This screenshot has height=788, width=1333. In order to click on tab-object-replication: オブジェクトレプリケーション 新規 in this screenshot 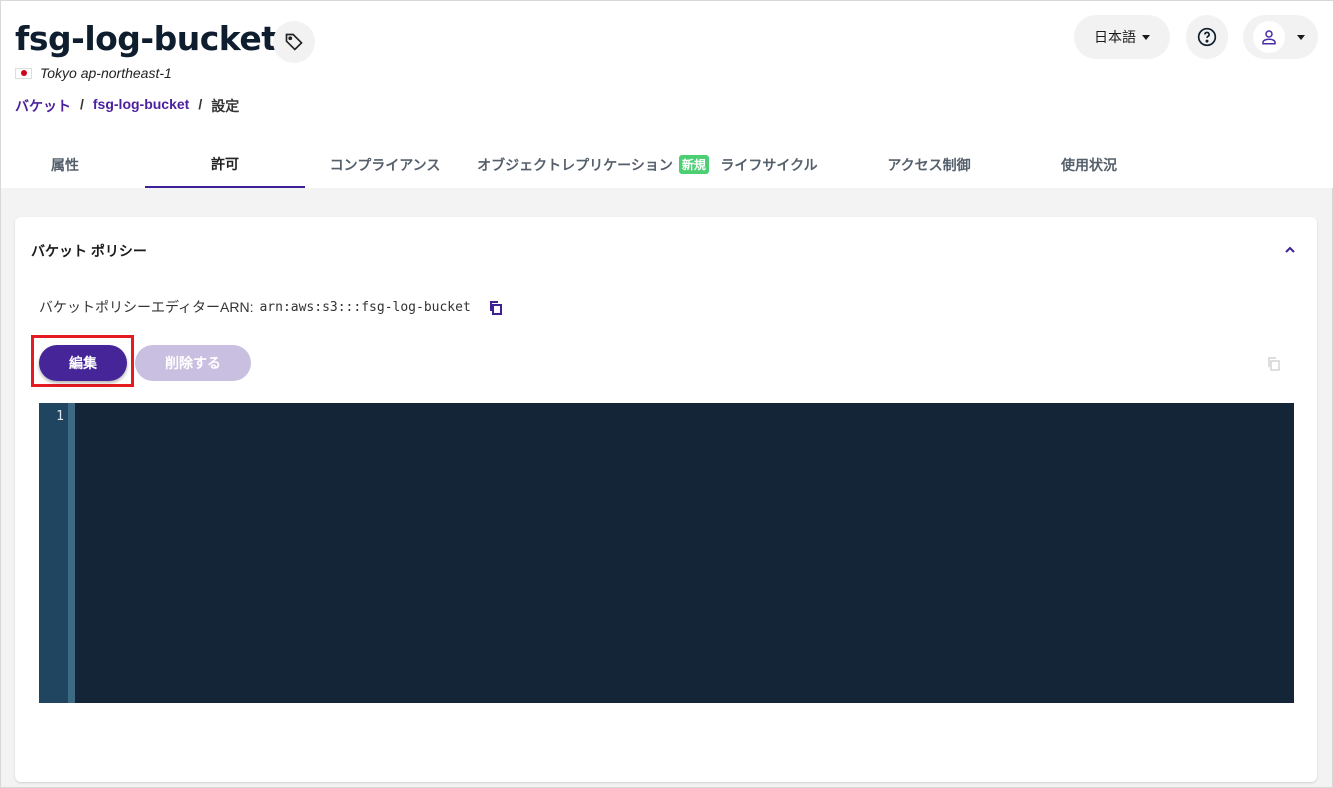, I will do `click(593, 164)`.